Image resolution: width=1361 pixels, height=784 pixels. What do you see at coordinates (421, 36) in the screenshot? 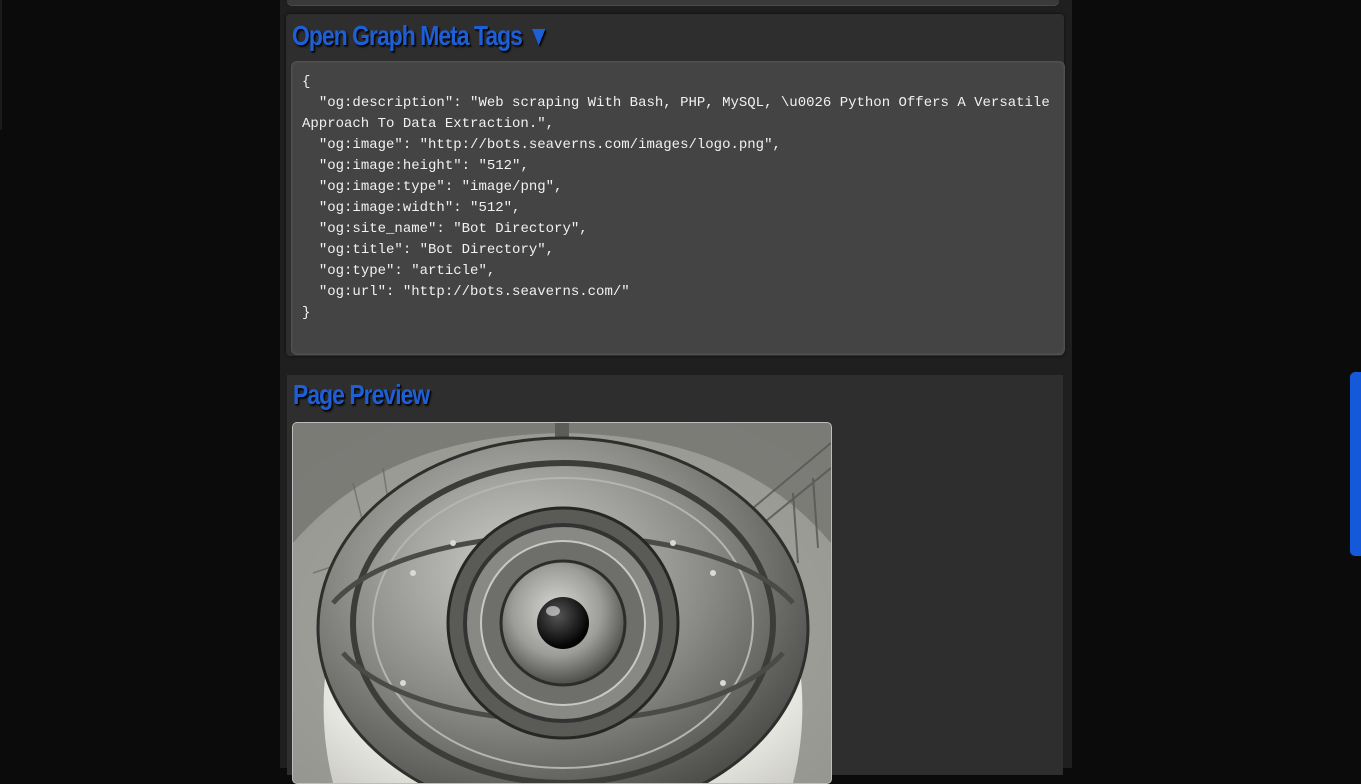
I see `open-graph-toggle-heading: Open Graph Meta Tags ▼` at bounding box center [421, 36].